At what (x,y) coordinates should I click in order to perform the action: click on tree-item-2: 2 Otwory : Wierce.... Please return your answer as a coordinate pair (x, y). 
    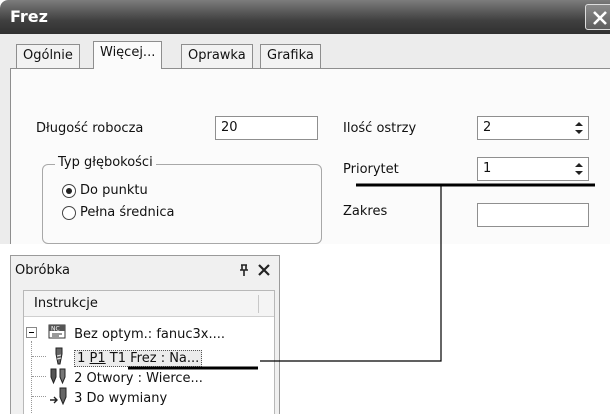
    Looking at the image, I should click on (125, 377).